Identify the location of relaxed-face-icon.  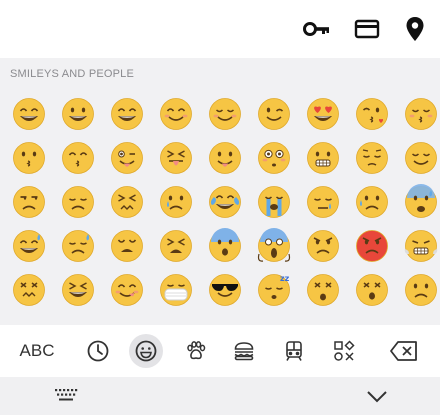
(224, 114).